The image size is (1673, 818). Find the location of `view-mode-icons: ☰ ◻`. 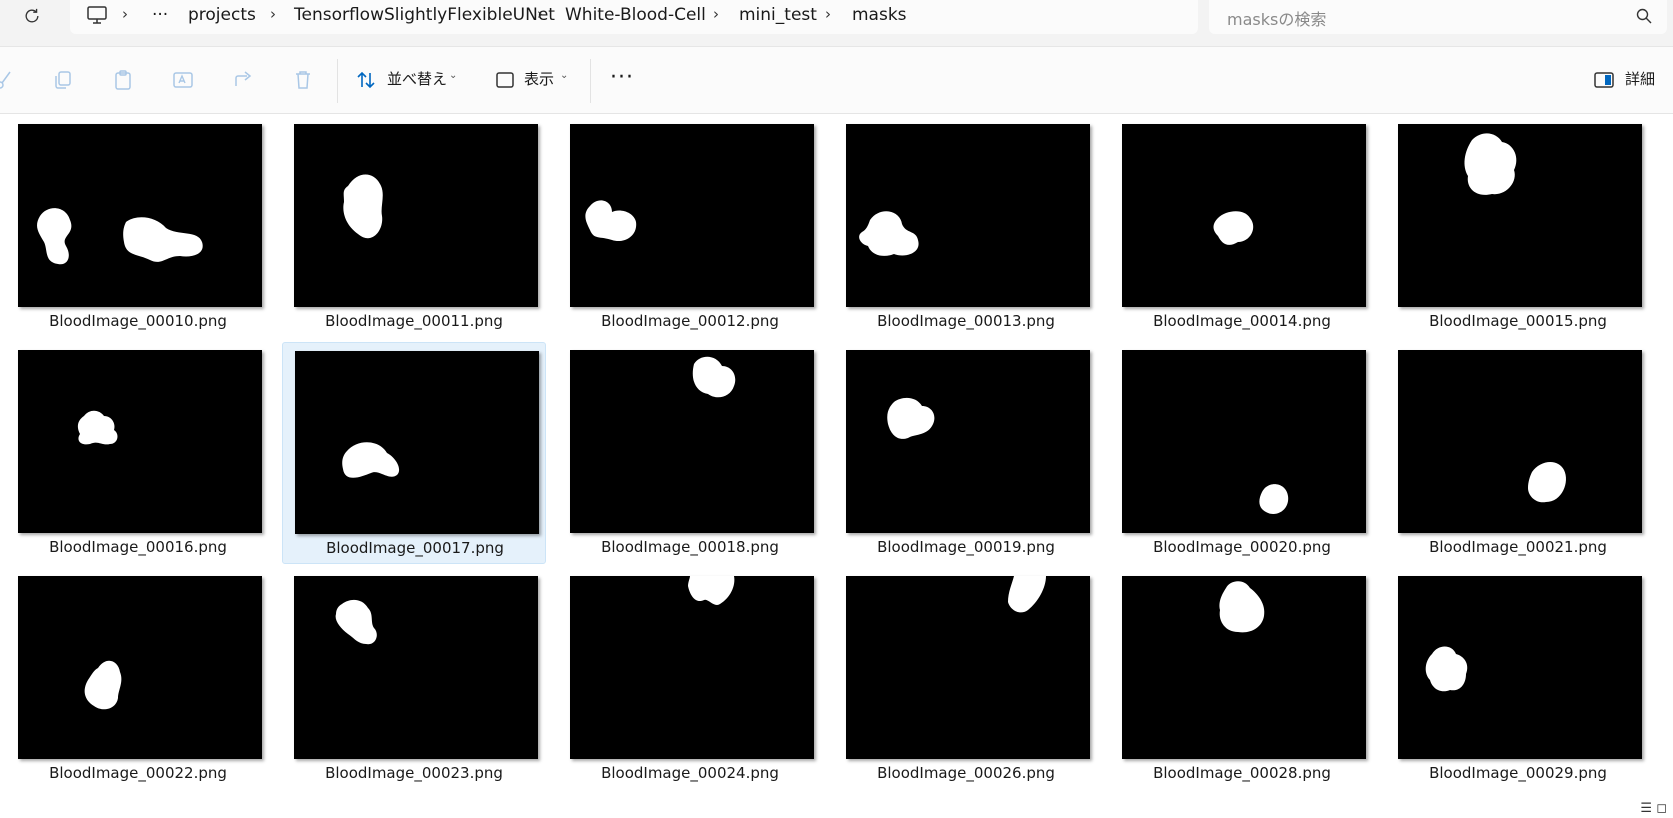

view-mode-icons: ☰ ◻ is located at coordinates (1653, 808).